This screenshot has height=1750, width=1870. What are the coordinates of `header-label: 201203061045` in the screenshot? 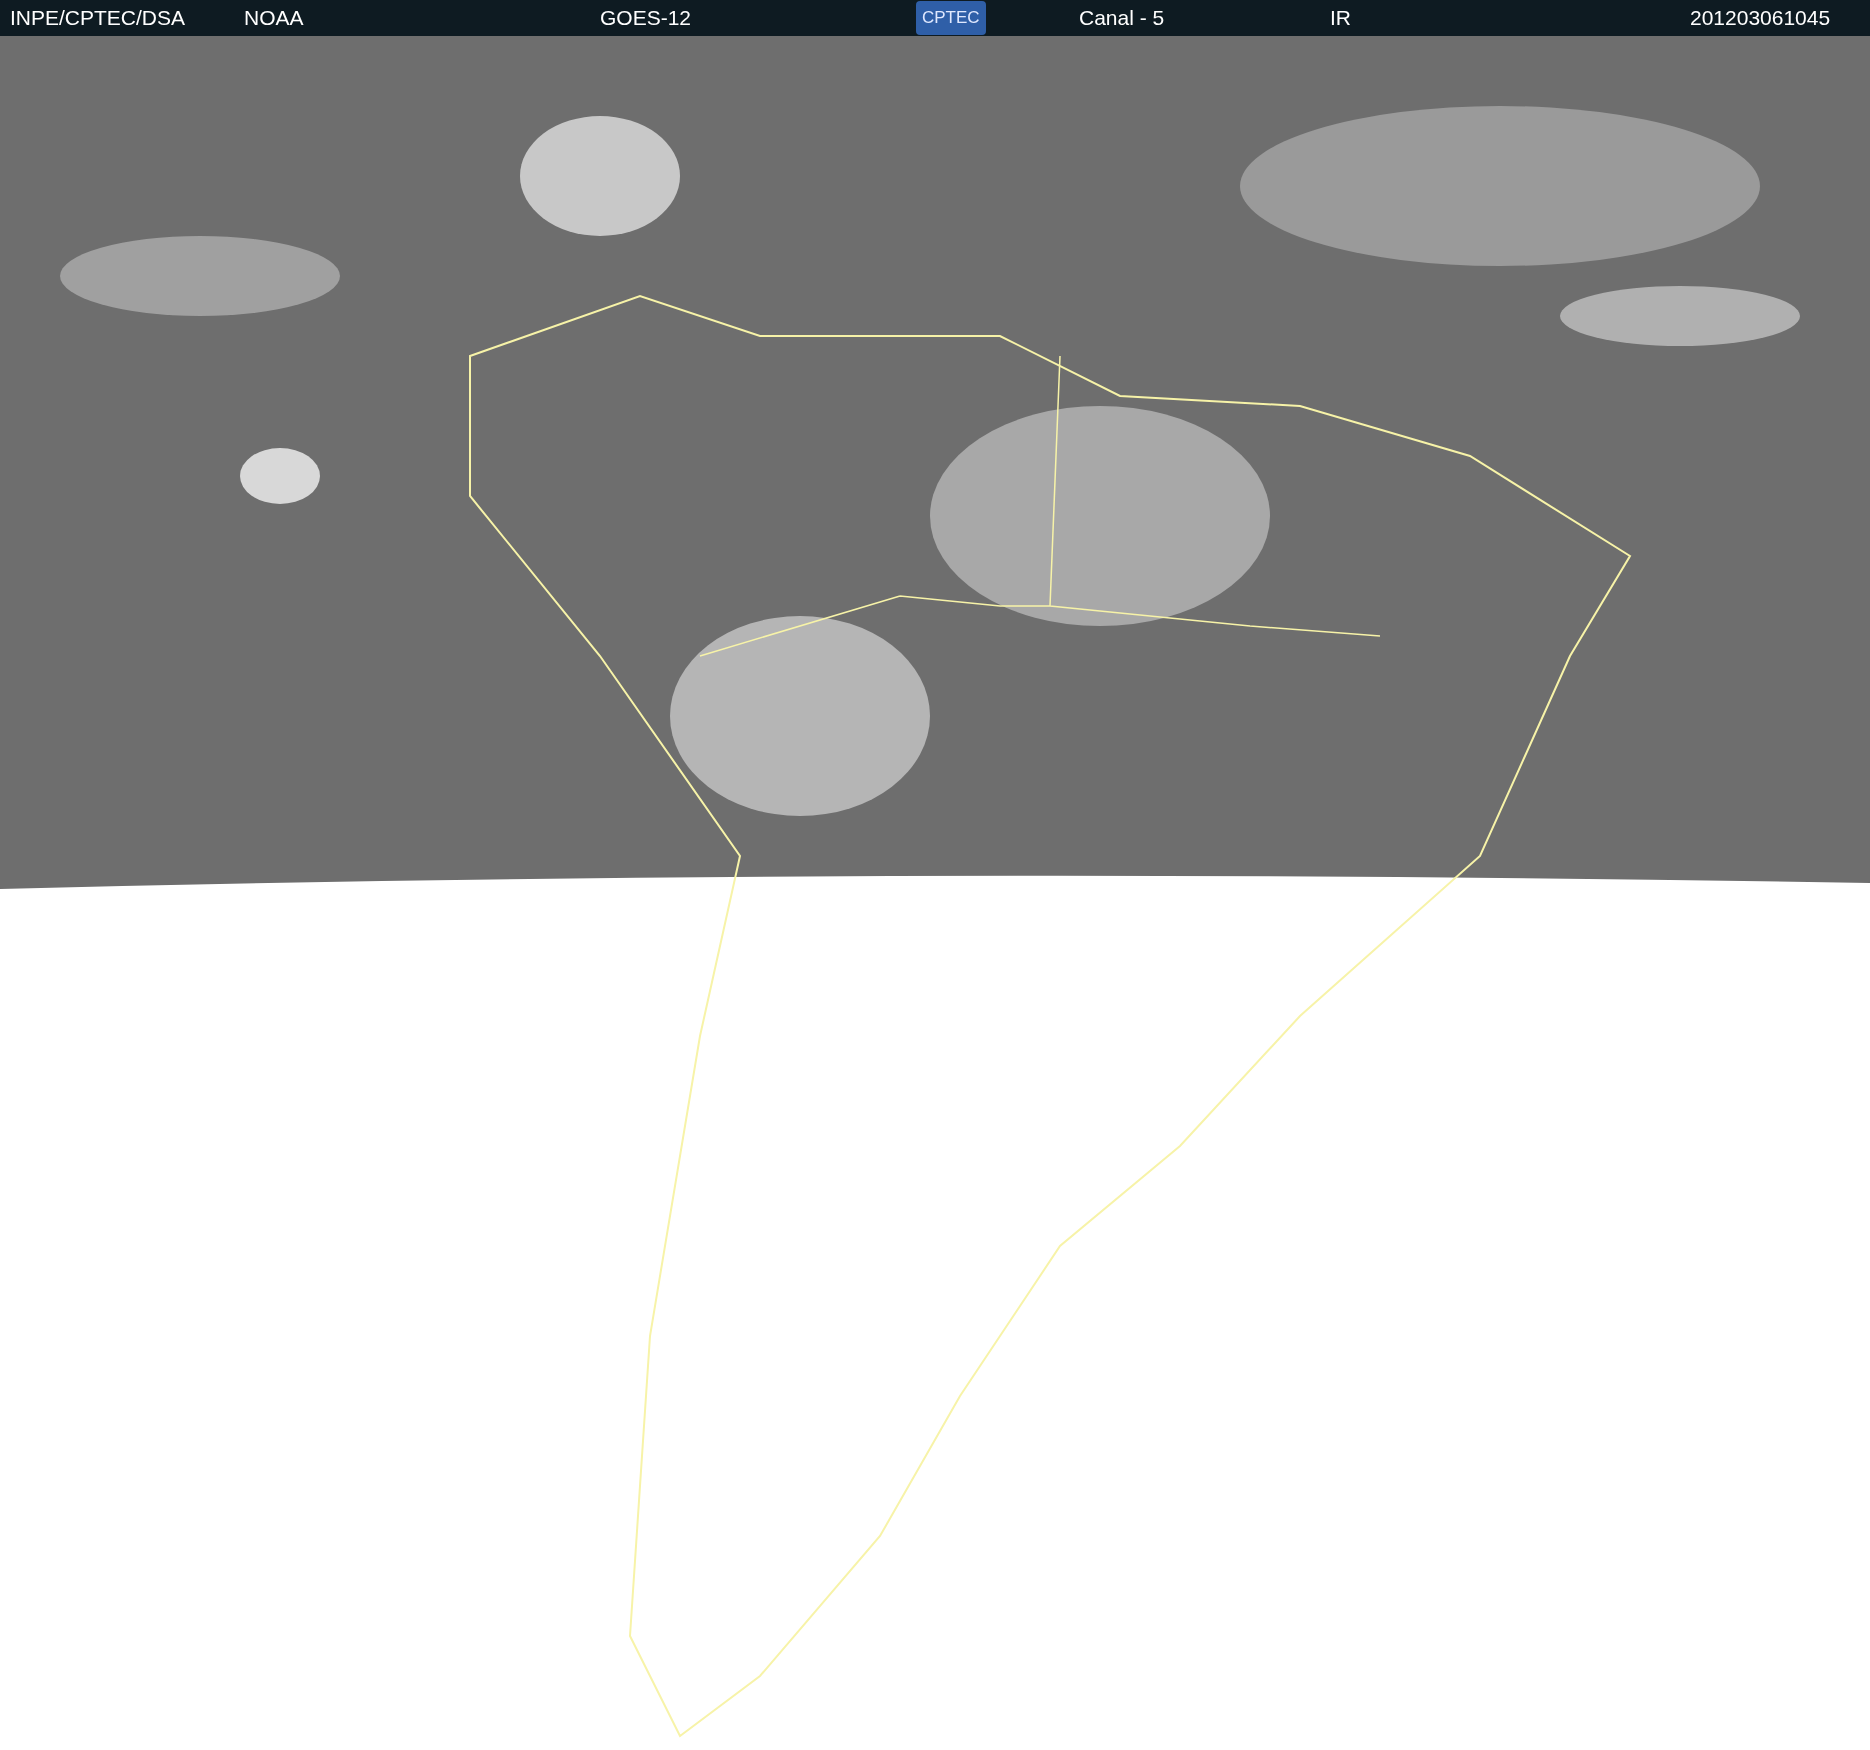 It's located at (1760, 18).